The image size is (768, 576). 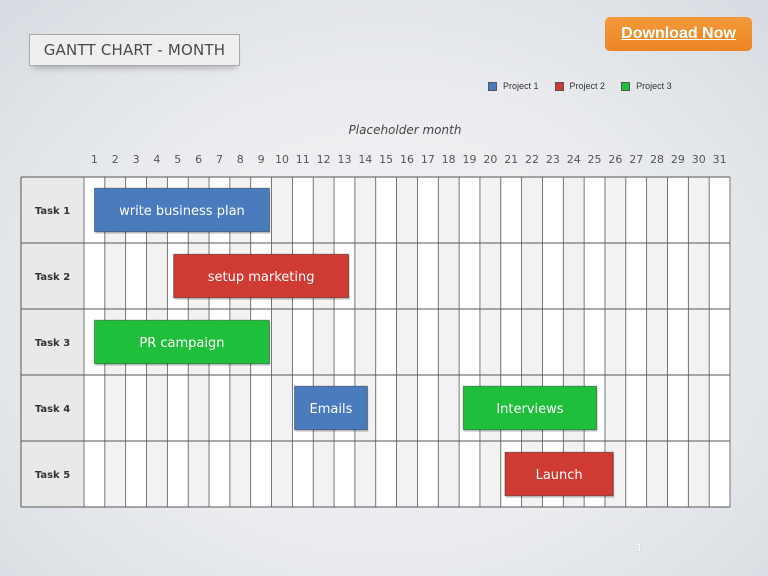 I want to click on day-tick-label: 4, so click(x=156, y=159).